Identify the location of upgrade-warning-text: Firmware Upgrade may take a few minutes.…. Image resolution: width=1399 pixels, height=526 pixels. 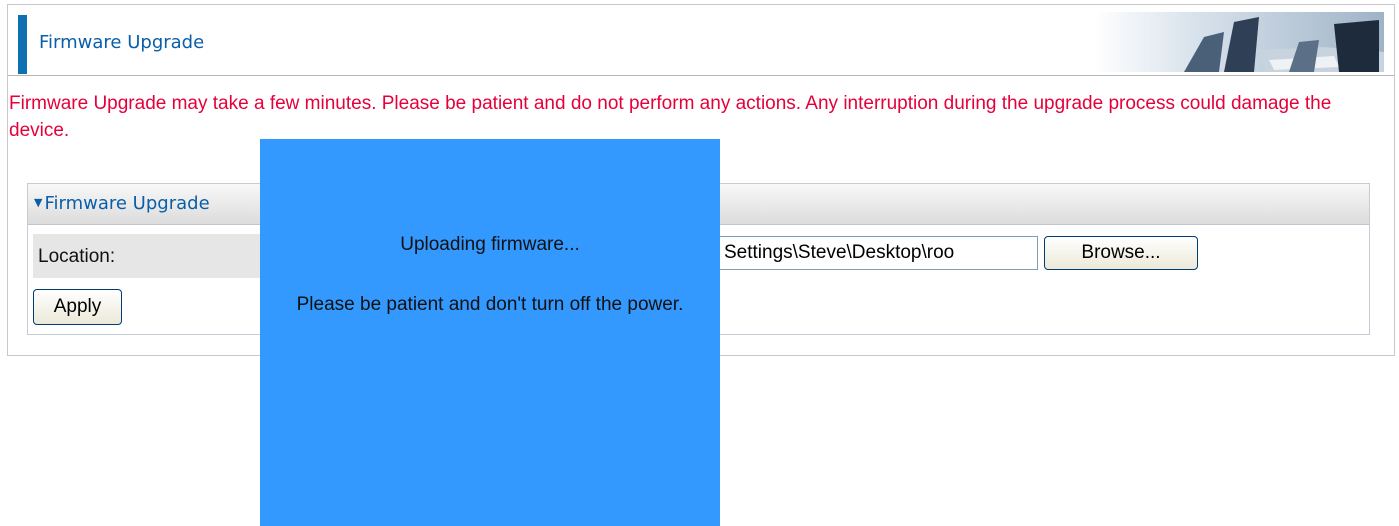
(670, 117).